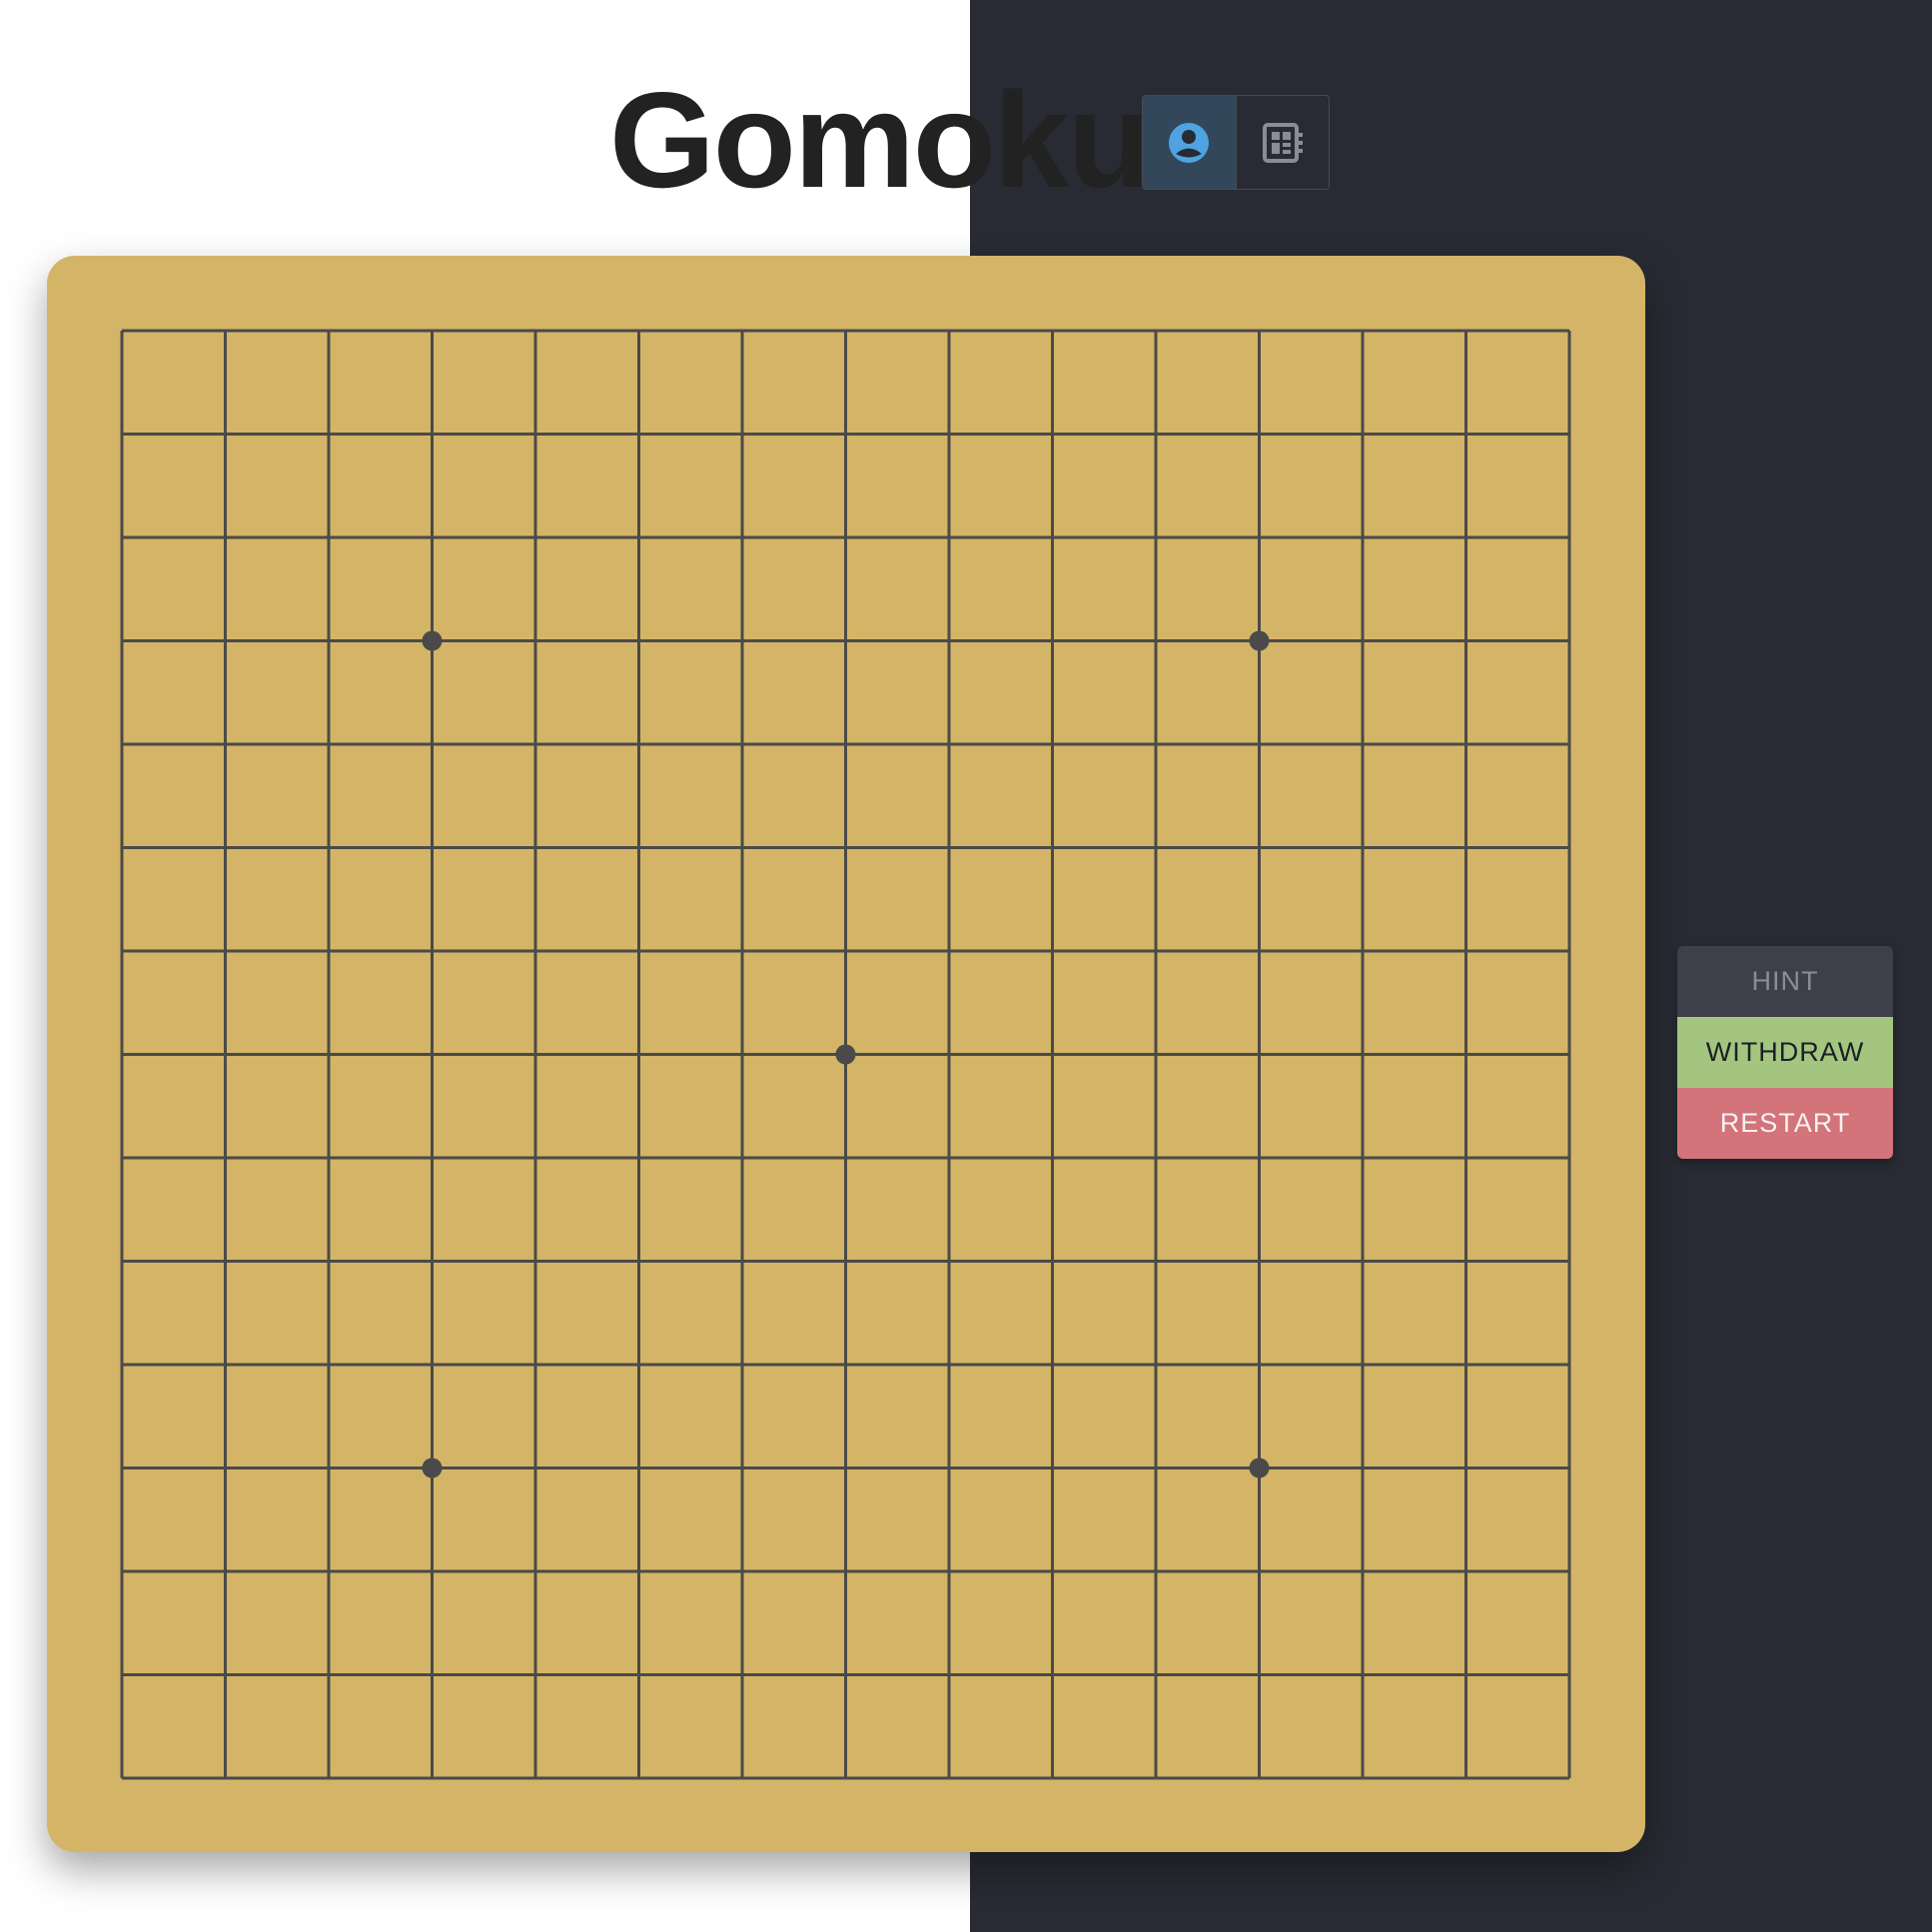 Image resolution: width=1932 pixels, height=1932 pixels. Describe the element at coordinates (880, 140) in the screenshot. I see `page-title: Gomoku` at that location.